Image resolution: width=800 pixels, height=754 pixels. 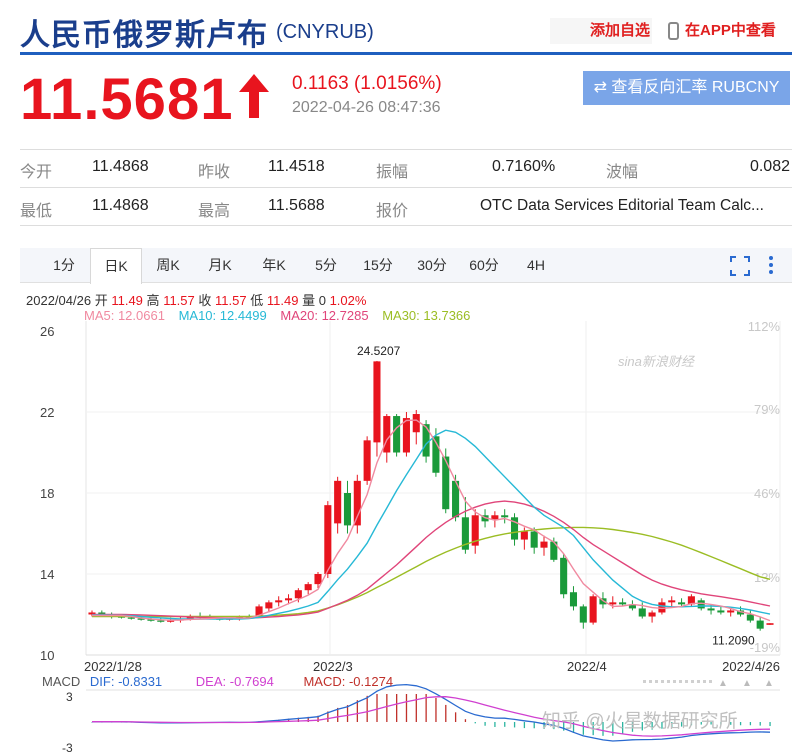 I want to click on sina-watermark: sina新浪财经, so click(x=657, y=361).